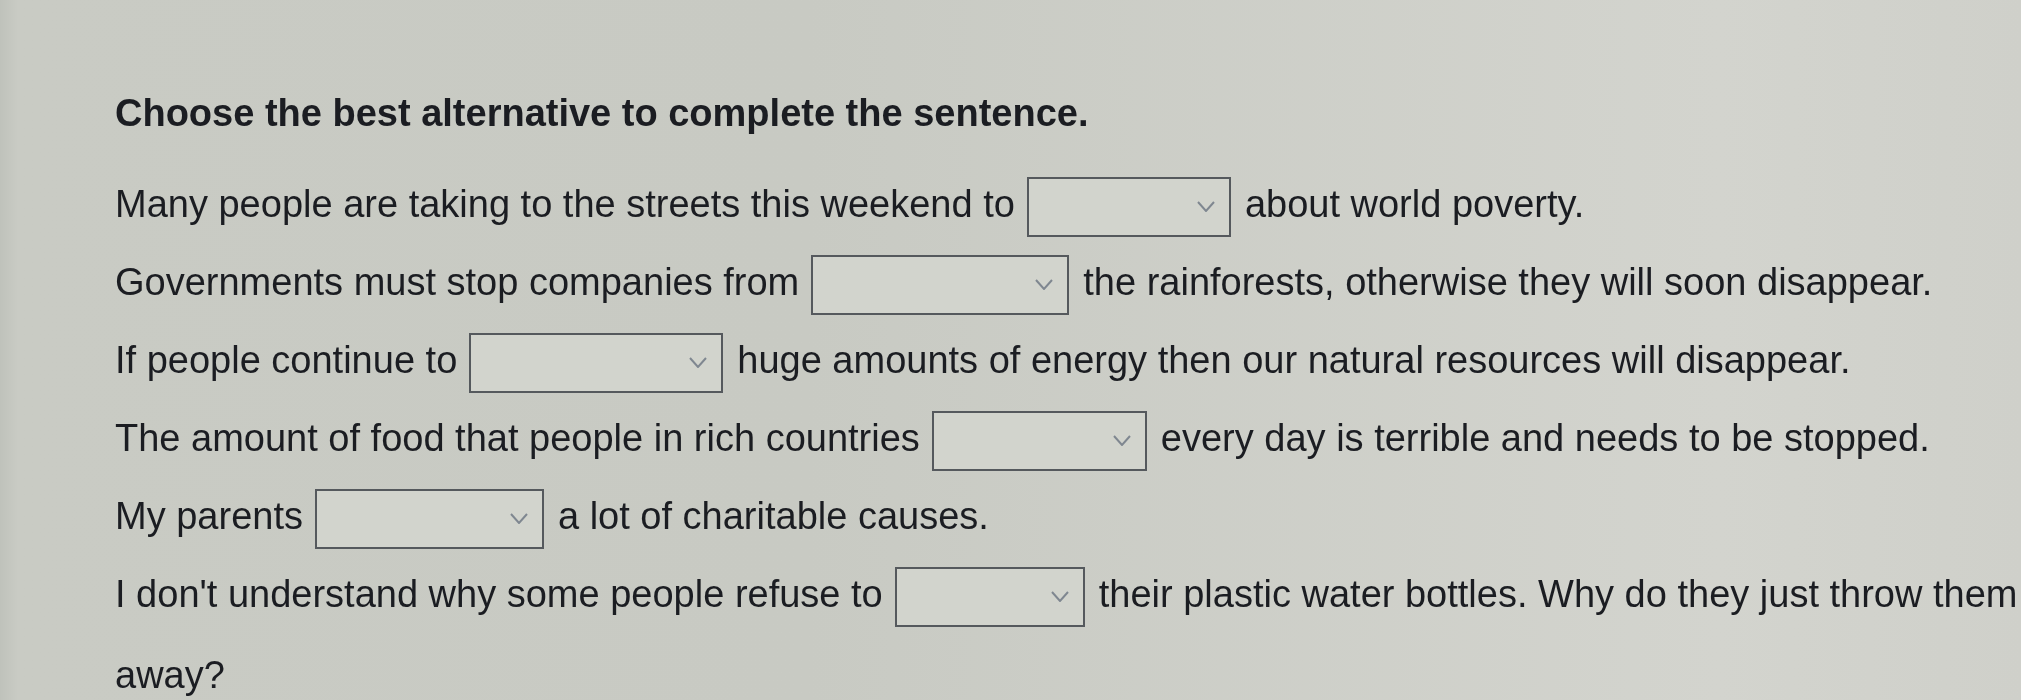 The image size is (2021, 700). What do you see at coordinates (1508, 282) in the screenshot?
I see `sentence-text: the rainforests, otherwise they will soon disappear.` at bounding box center [1508, 282].